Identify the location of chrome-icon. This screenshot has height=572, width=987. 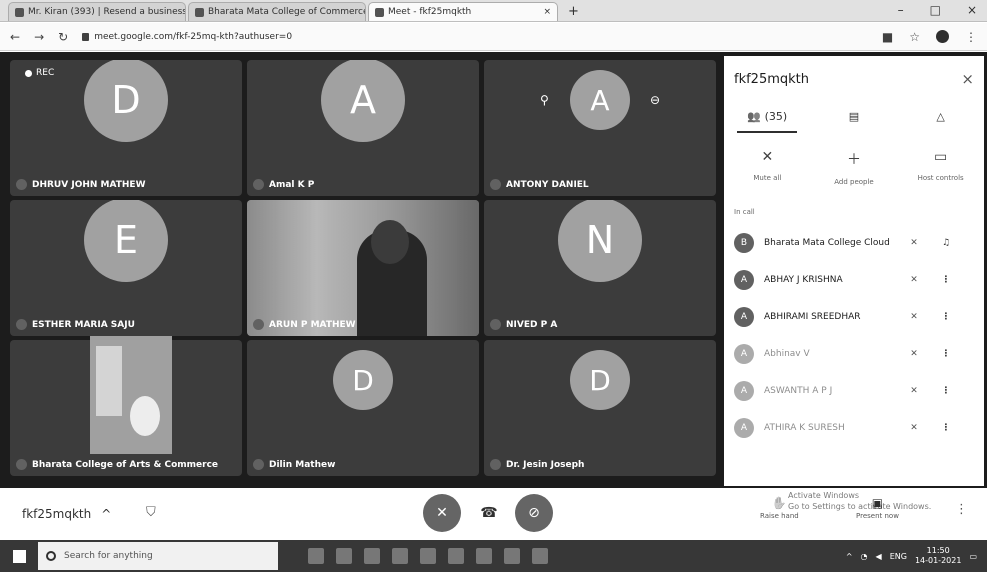
(484, 556).